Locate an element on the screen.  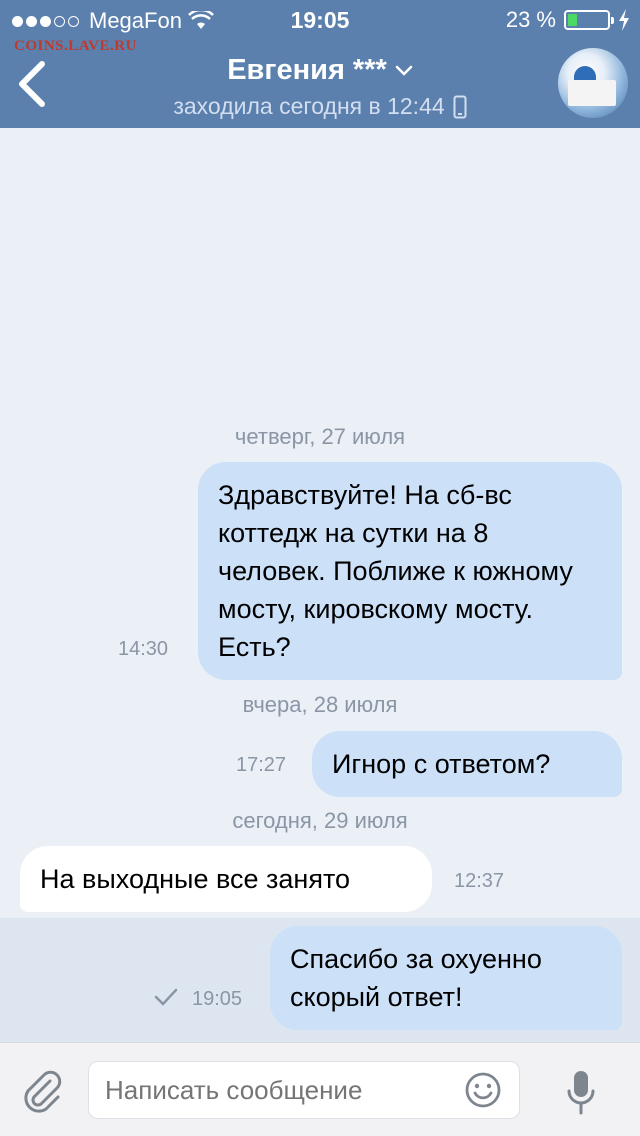
status-right: 23 % is located at coordinates (568, 20).